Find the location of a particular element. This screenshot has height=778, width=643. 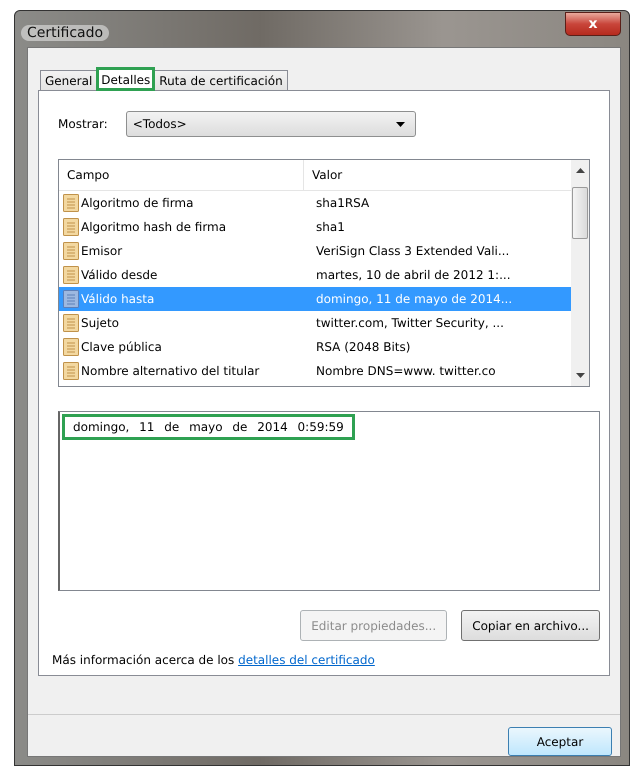

list-row: Clave pública RSA (2048 Bits) is located at coordinates (315, 347).